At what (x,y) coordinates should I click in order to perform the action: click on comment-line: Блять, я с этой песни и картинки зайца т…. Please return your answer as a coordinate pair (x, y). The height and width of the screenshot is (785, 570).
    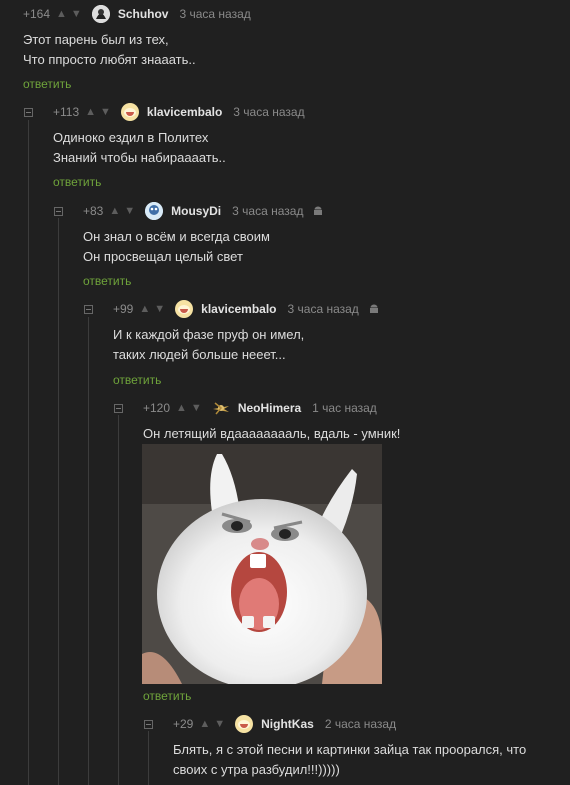
    Looking at the image, I should click on (350, 749).